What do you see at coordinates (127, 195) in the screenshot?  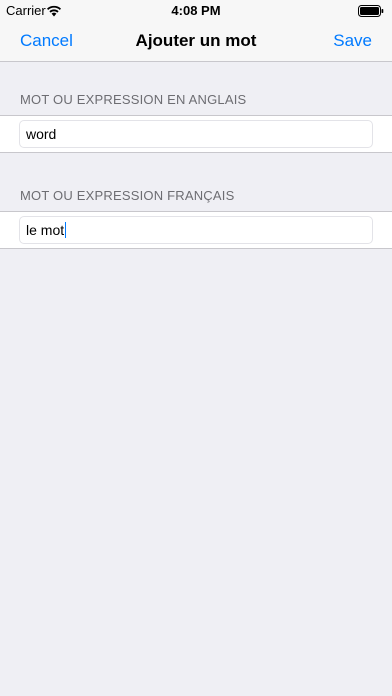 I see `french-section-header: MOT OU EXPRESSION FRANÇAIS` at bounding box center [127, 195].